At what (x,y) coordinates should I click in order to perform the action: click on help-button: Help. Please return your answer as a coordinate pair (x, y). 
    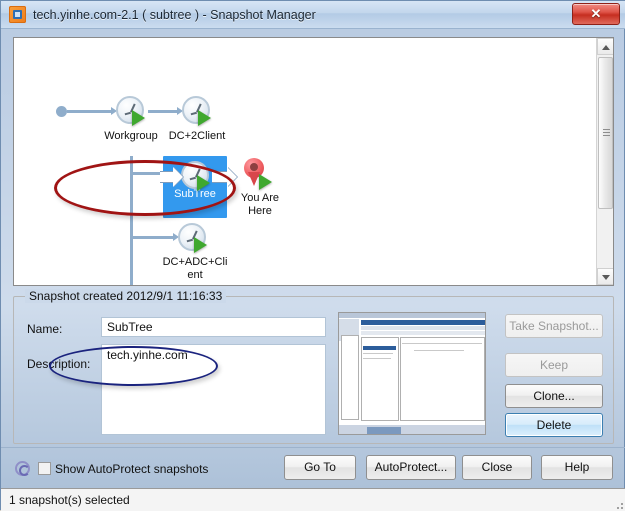
    Looking at the image, I should click on (577, 467).